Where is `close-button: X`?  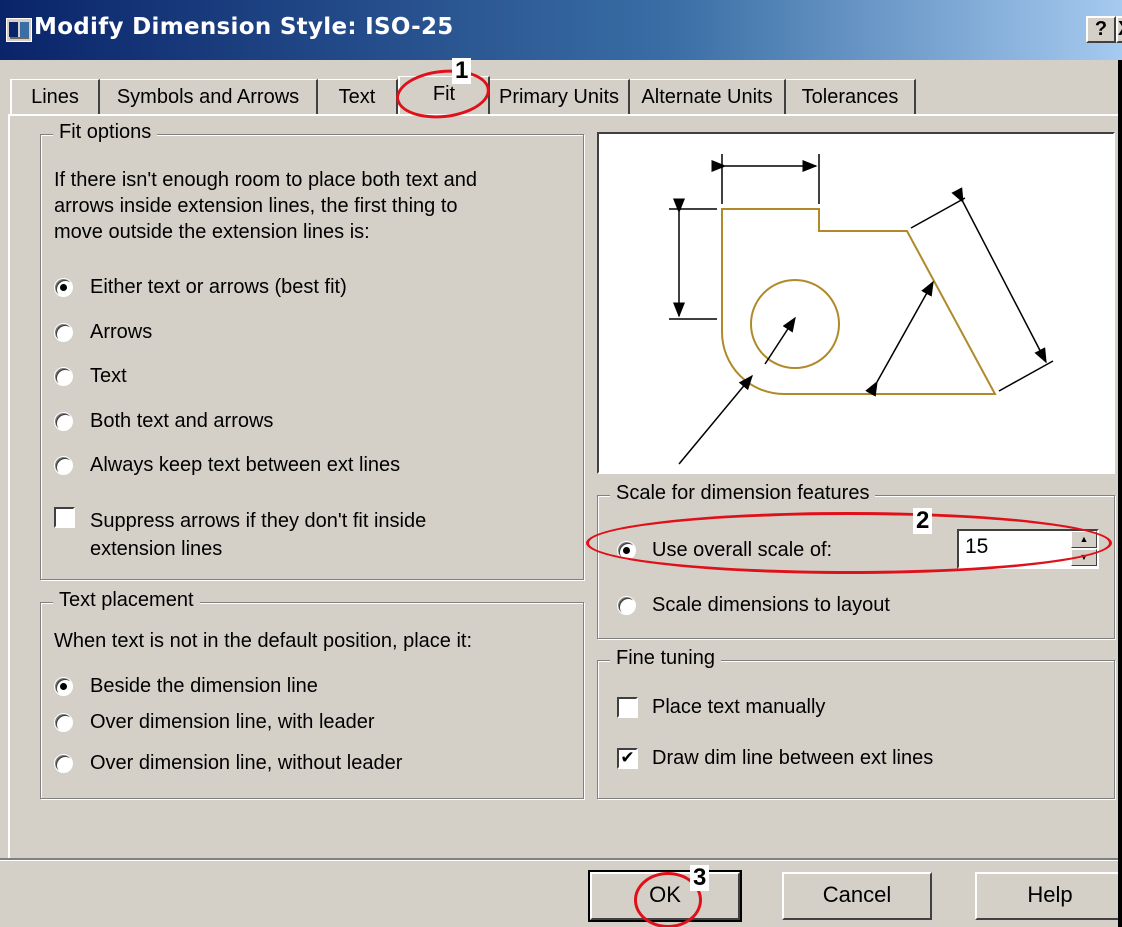 close-button: X is located at coordinates (1119, 29).